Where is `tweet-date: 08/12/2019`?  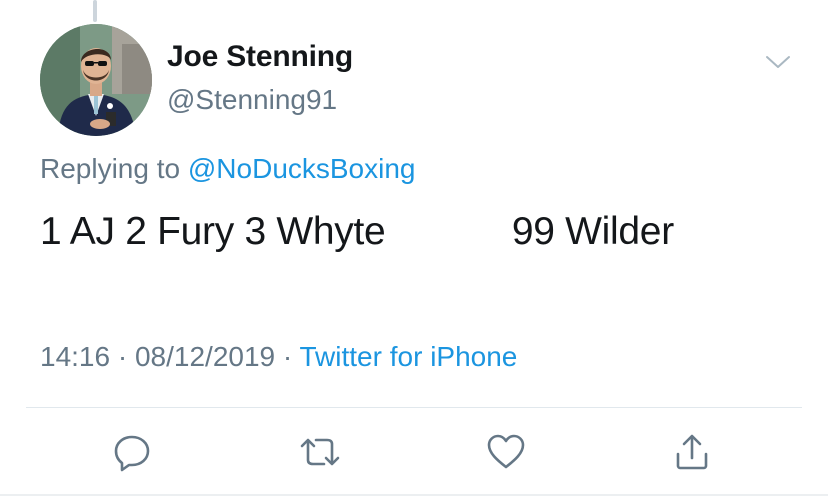
tweet-date: 08/12/2019 is located at coordinates (205, 356).